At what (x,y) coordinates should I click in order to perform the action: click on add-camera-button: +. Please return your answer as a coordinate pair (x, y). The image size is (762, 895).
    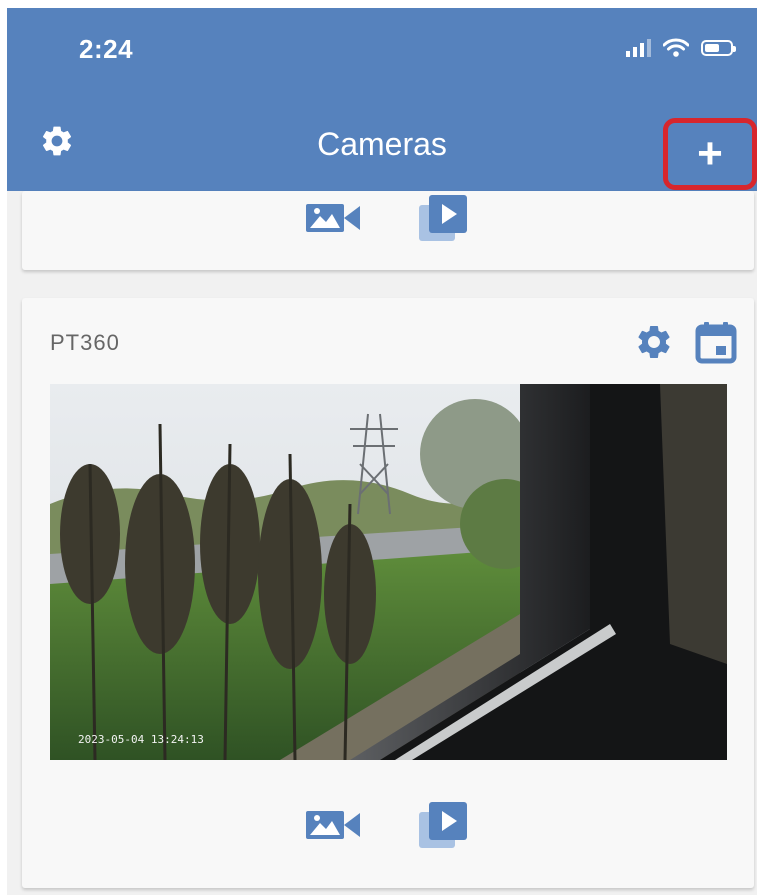
    Looking at the image, I should click on (710, 154).